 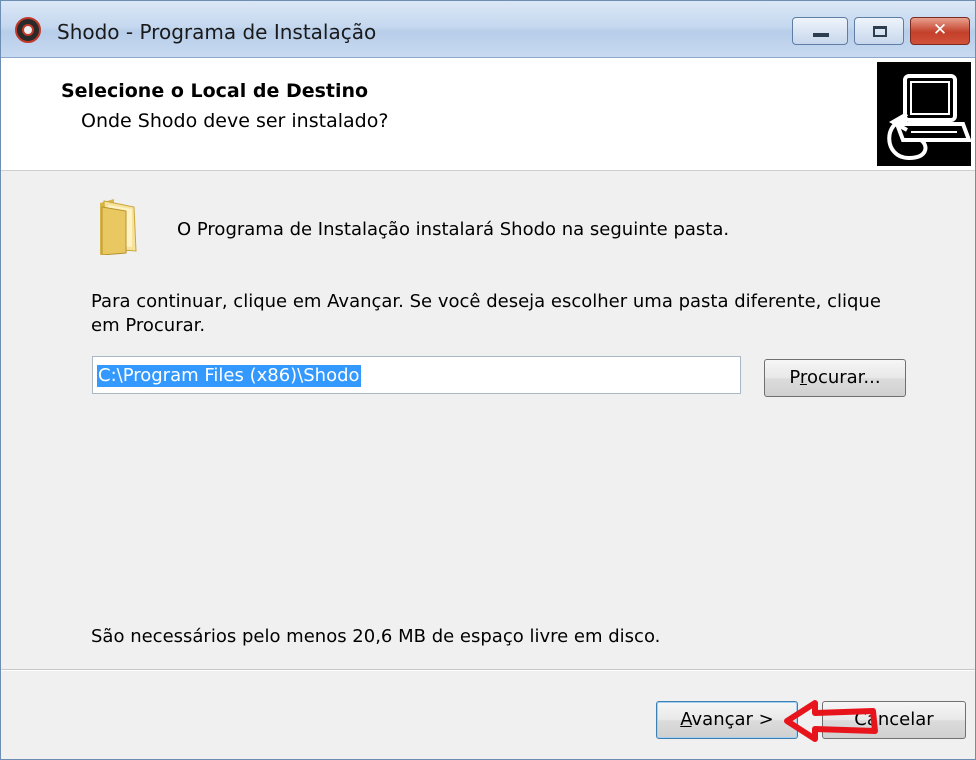 What do you see at coordinates (215, 91) in the screenshot?
I see `page-title: Selecione o Local de Destino` at bounding box center [215, 91].